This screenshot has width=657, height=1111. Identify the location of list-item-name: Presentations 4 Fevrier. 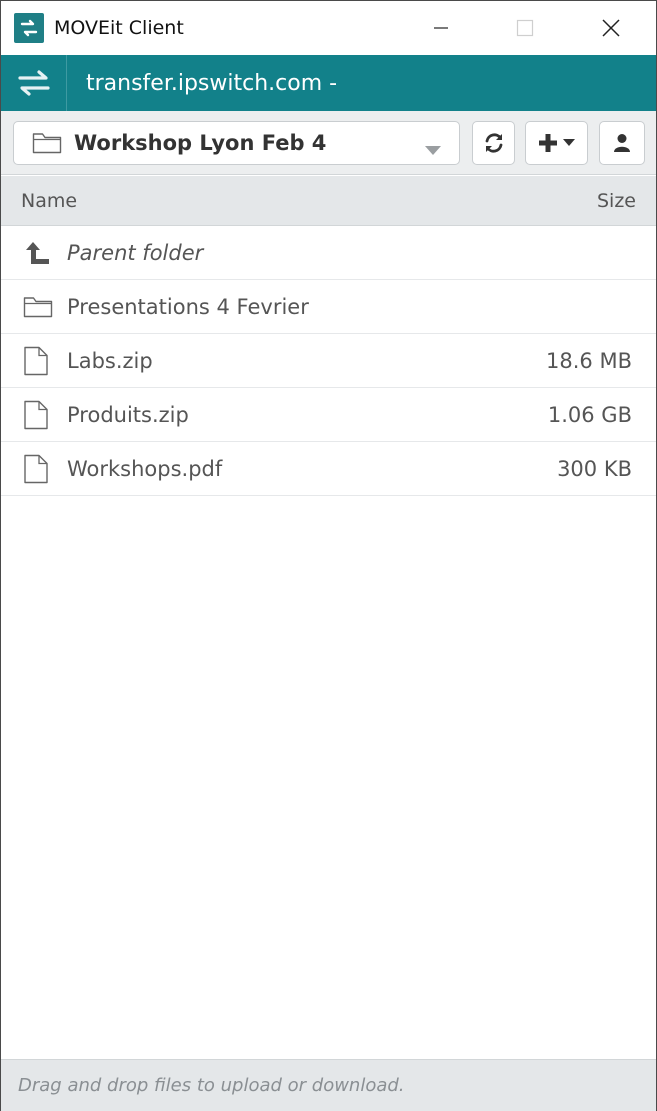
(188, 306).